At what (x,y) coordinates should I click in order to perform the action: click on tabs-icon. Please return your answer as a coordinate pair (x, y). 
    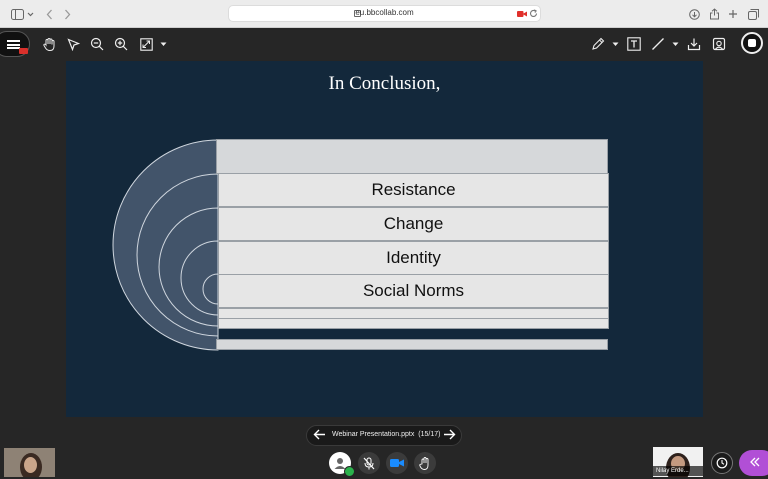
    Looking at the image, I should click on (753, 14).